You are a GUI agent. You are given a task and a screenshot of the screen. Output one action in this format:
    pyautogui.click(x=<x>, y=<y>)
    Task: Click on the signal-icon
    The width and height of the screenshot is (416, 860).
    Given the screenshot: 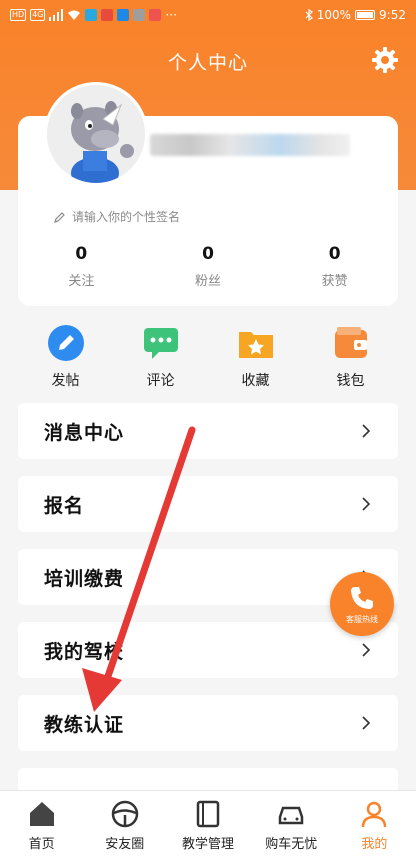 What is the action you would take?
    pyautogui.click(x=56, y=15)
    